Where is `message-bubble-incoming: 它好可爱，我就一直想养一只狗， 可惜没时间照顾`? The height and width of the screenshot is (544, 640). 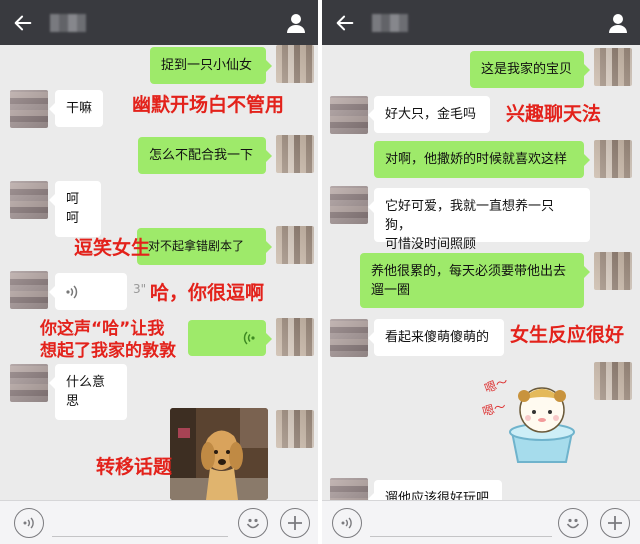 message-bubble-incoming: 它好可爱，我就一直想养一只狗， 可惜没时间照顾 is located at coordinates (479, 220).